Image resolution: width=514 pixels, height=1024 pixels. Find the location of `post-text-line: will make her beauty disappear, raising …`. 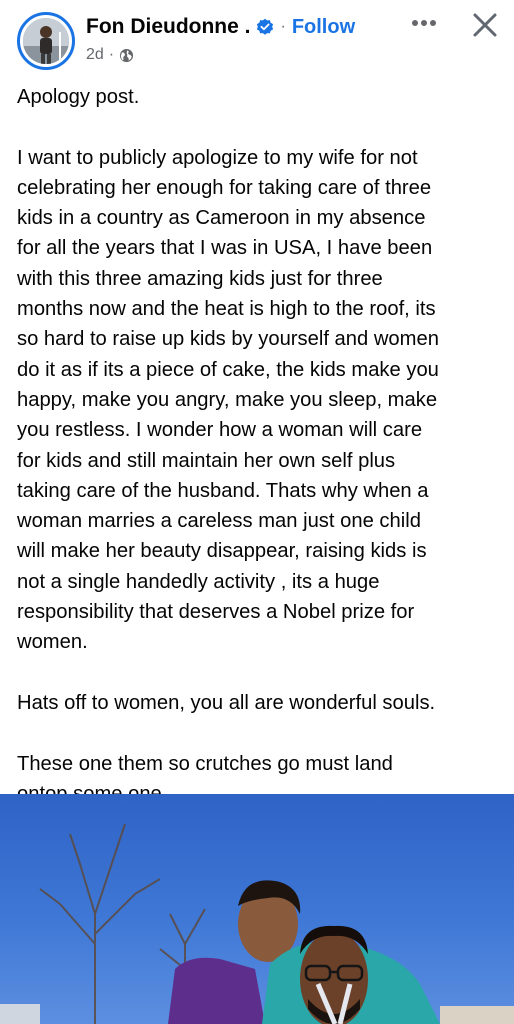

post-text-line: will make her beauty disappear, raising … is located at coordinates (222, 551).